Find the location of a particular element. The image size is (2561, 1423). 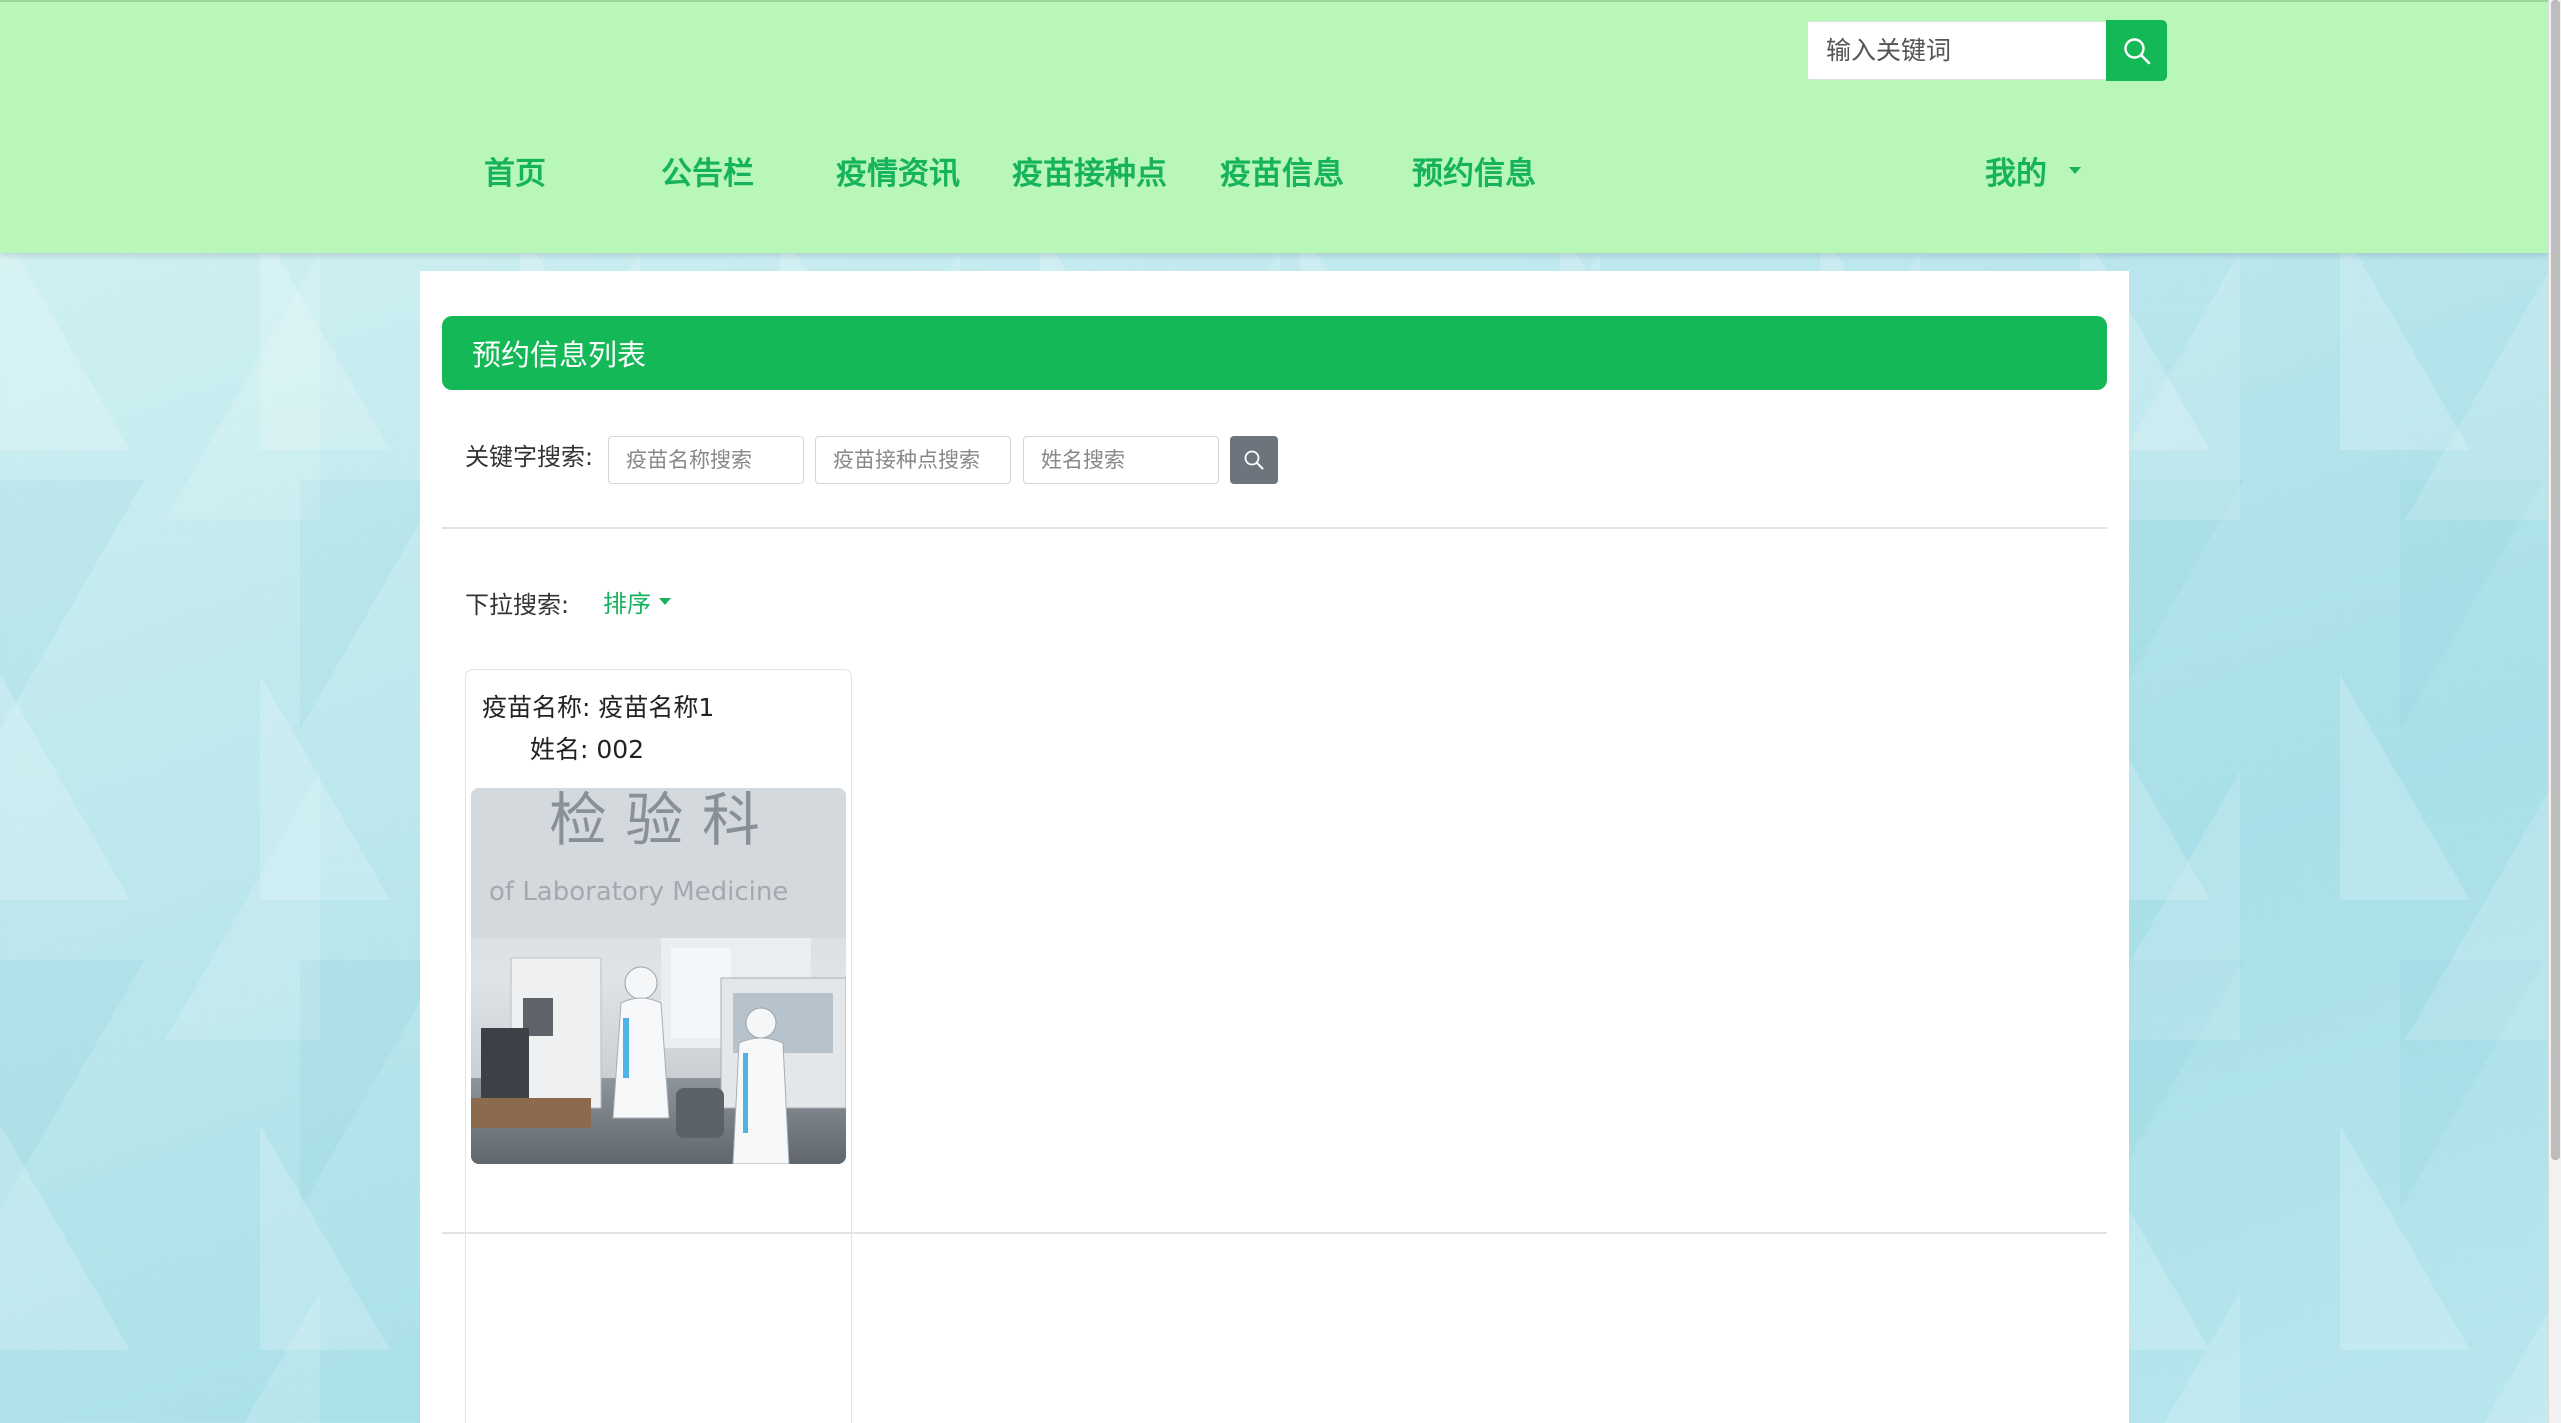

nav-appointment-info: 预约信息 is located at coordinates (1474, 170).